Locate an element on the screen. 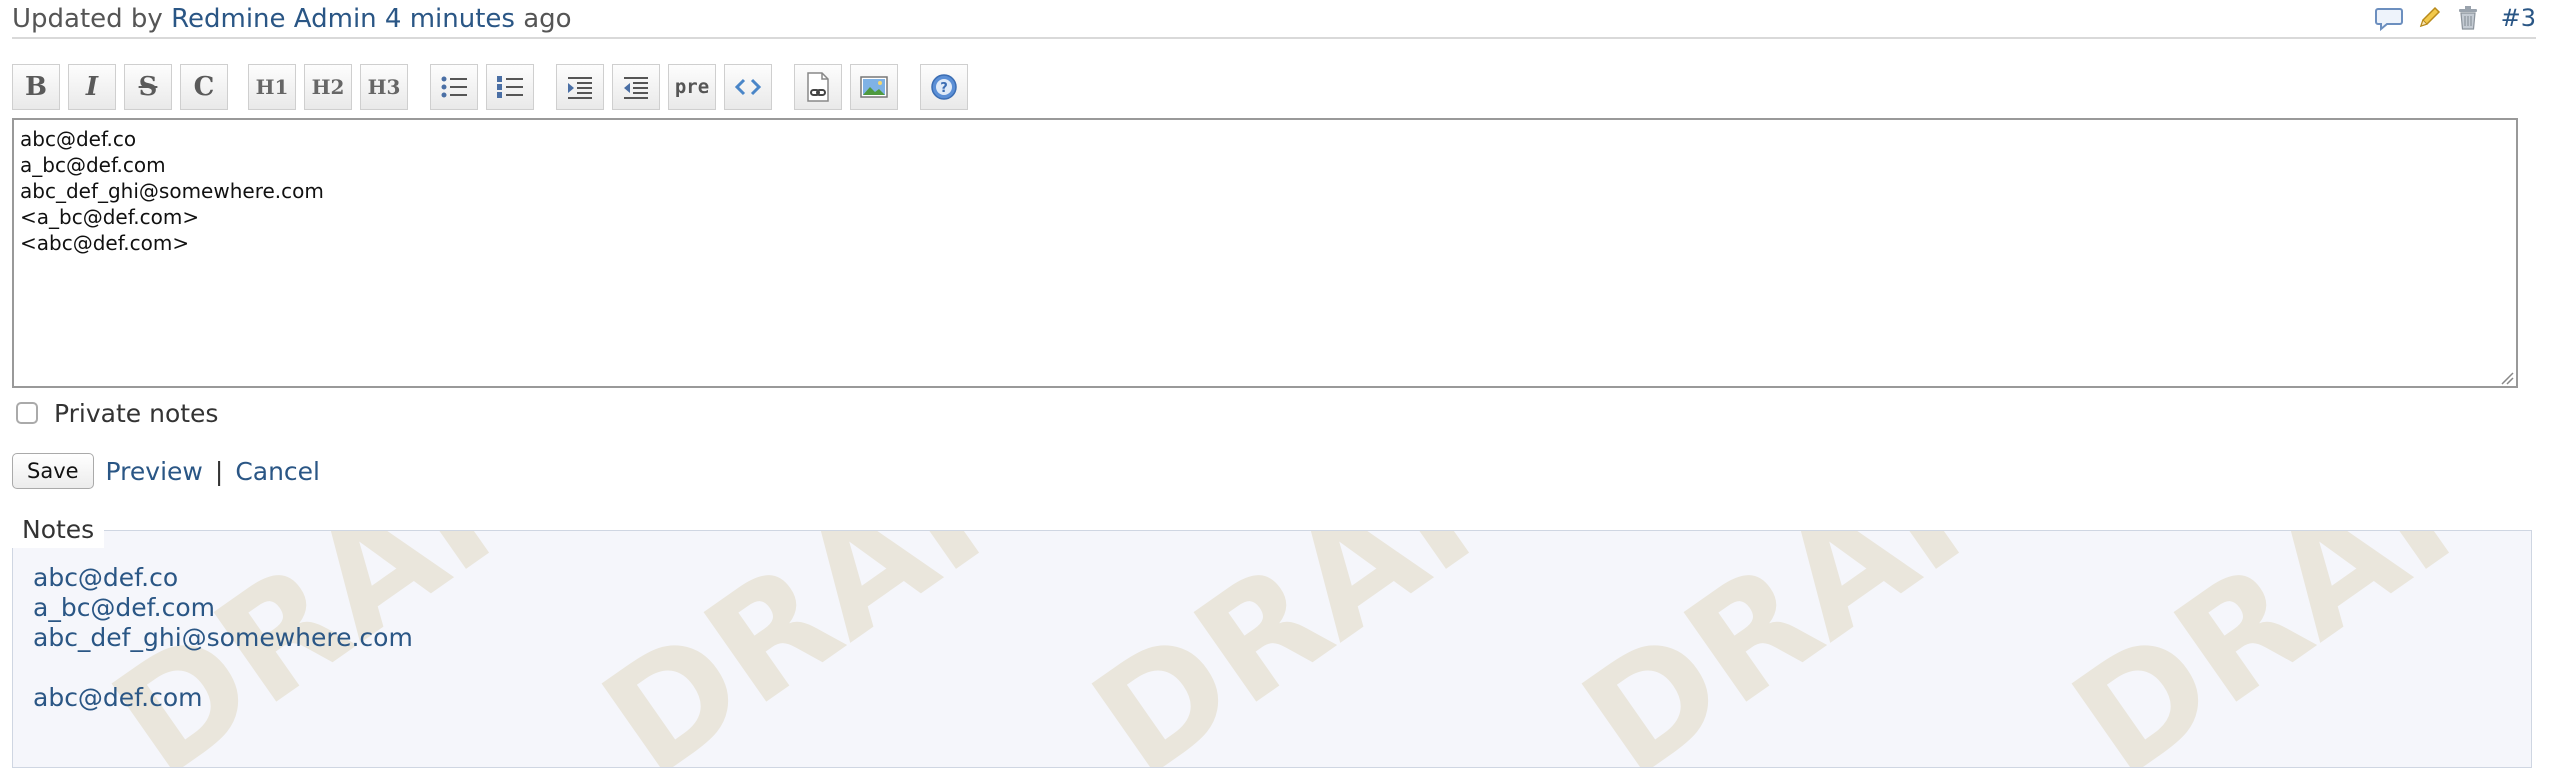 The image size is (2554, 784). cancel-link: Cancel is located at coordinates (277, 471).